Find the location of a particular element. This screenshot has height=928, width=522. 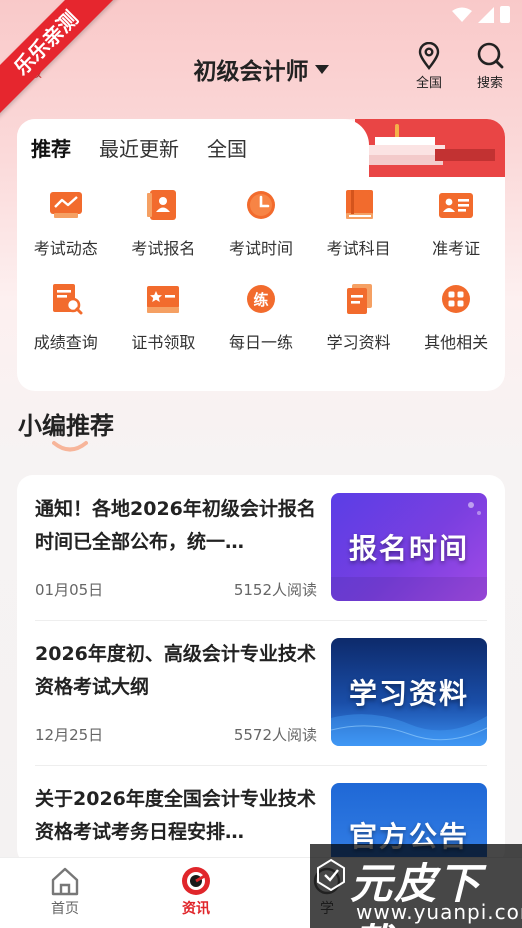

battery-icon is located at coordinates (505, 14).